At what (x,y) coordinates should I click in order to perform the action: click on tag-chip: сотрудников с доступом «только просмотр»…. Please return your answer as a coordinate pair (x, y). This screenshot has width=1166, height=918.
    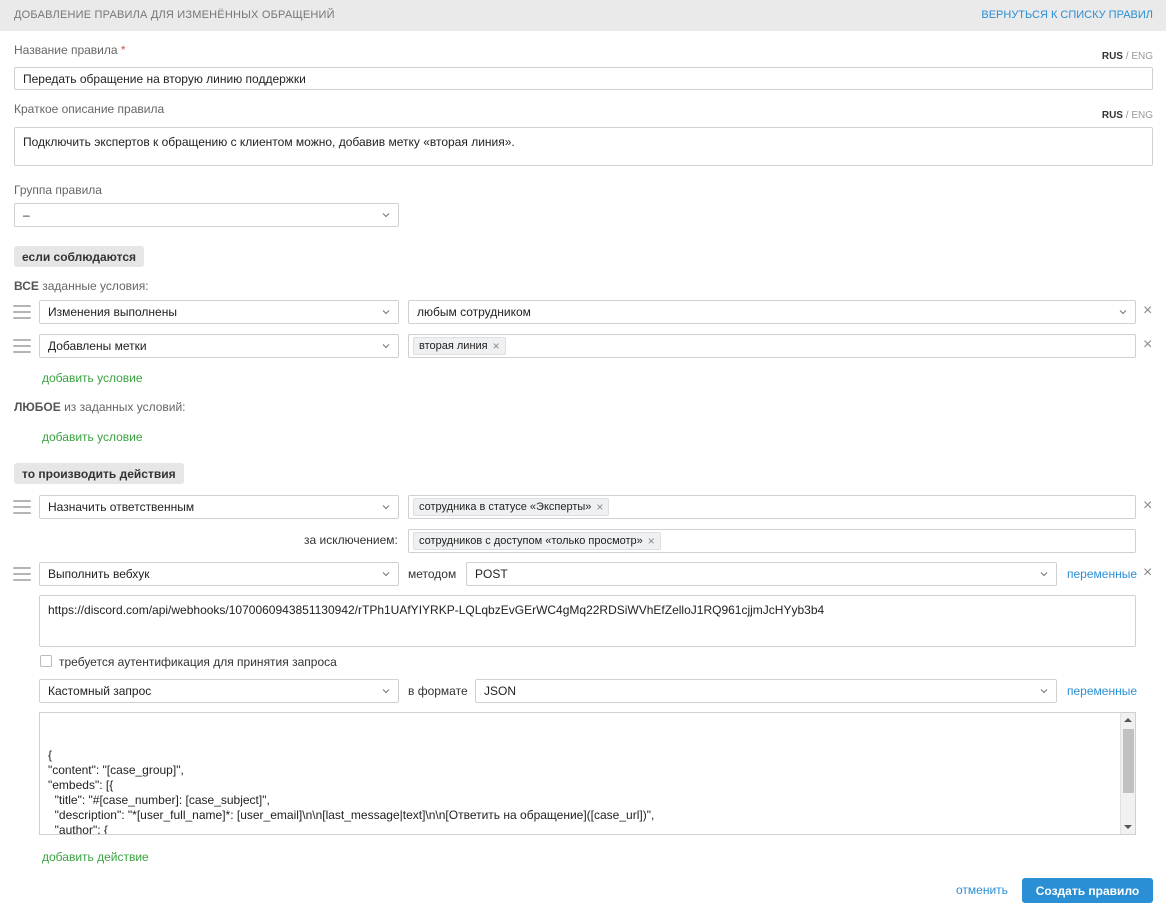
    Looking at the image, I should click on (537, 541).